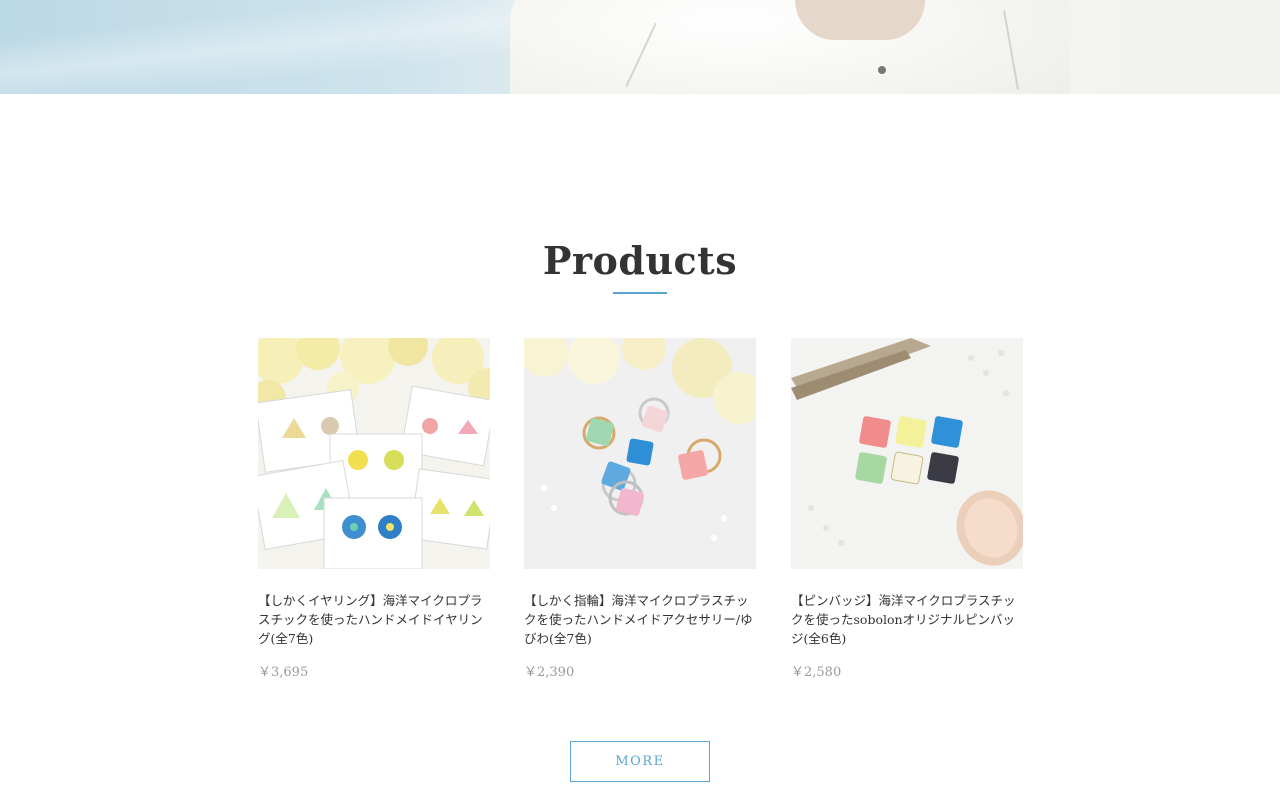 The width and height of the screenshot is (1280, 788). What do you see at coordinates (860, 20) in the screenshot?
I see `hero-collar` at bounding box center [860, 20].